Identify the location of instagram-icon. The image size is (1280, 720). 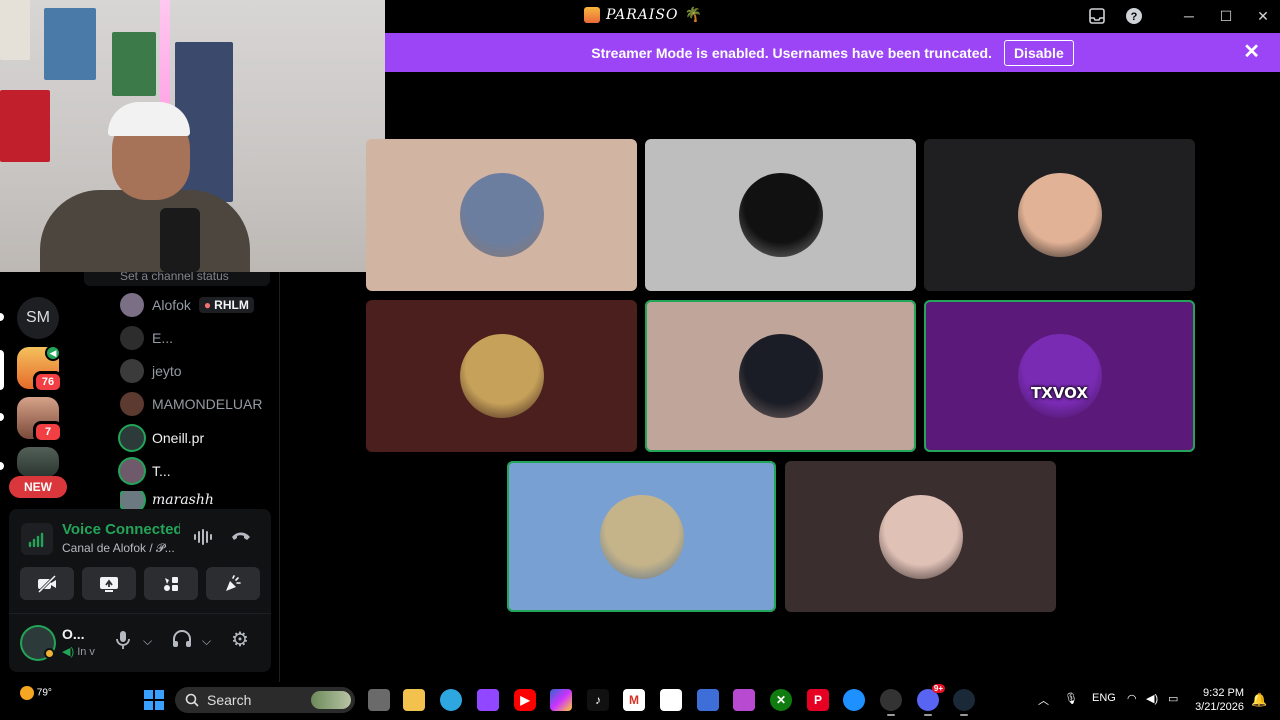
(744, 700).